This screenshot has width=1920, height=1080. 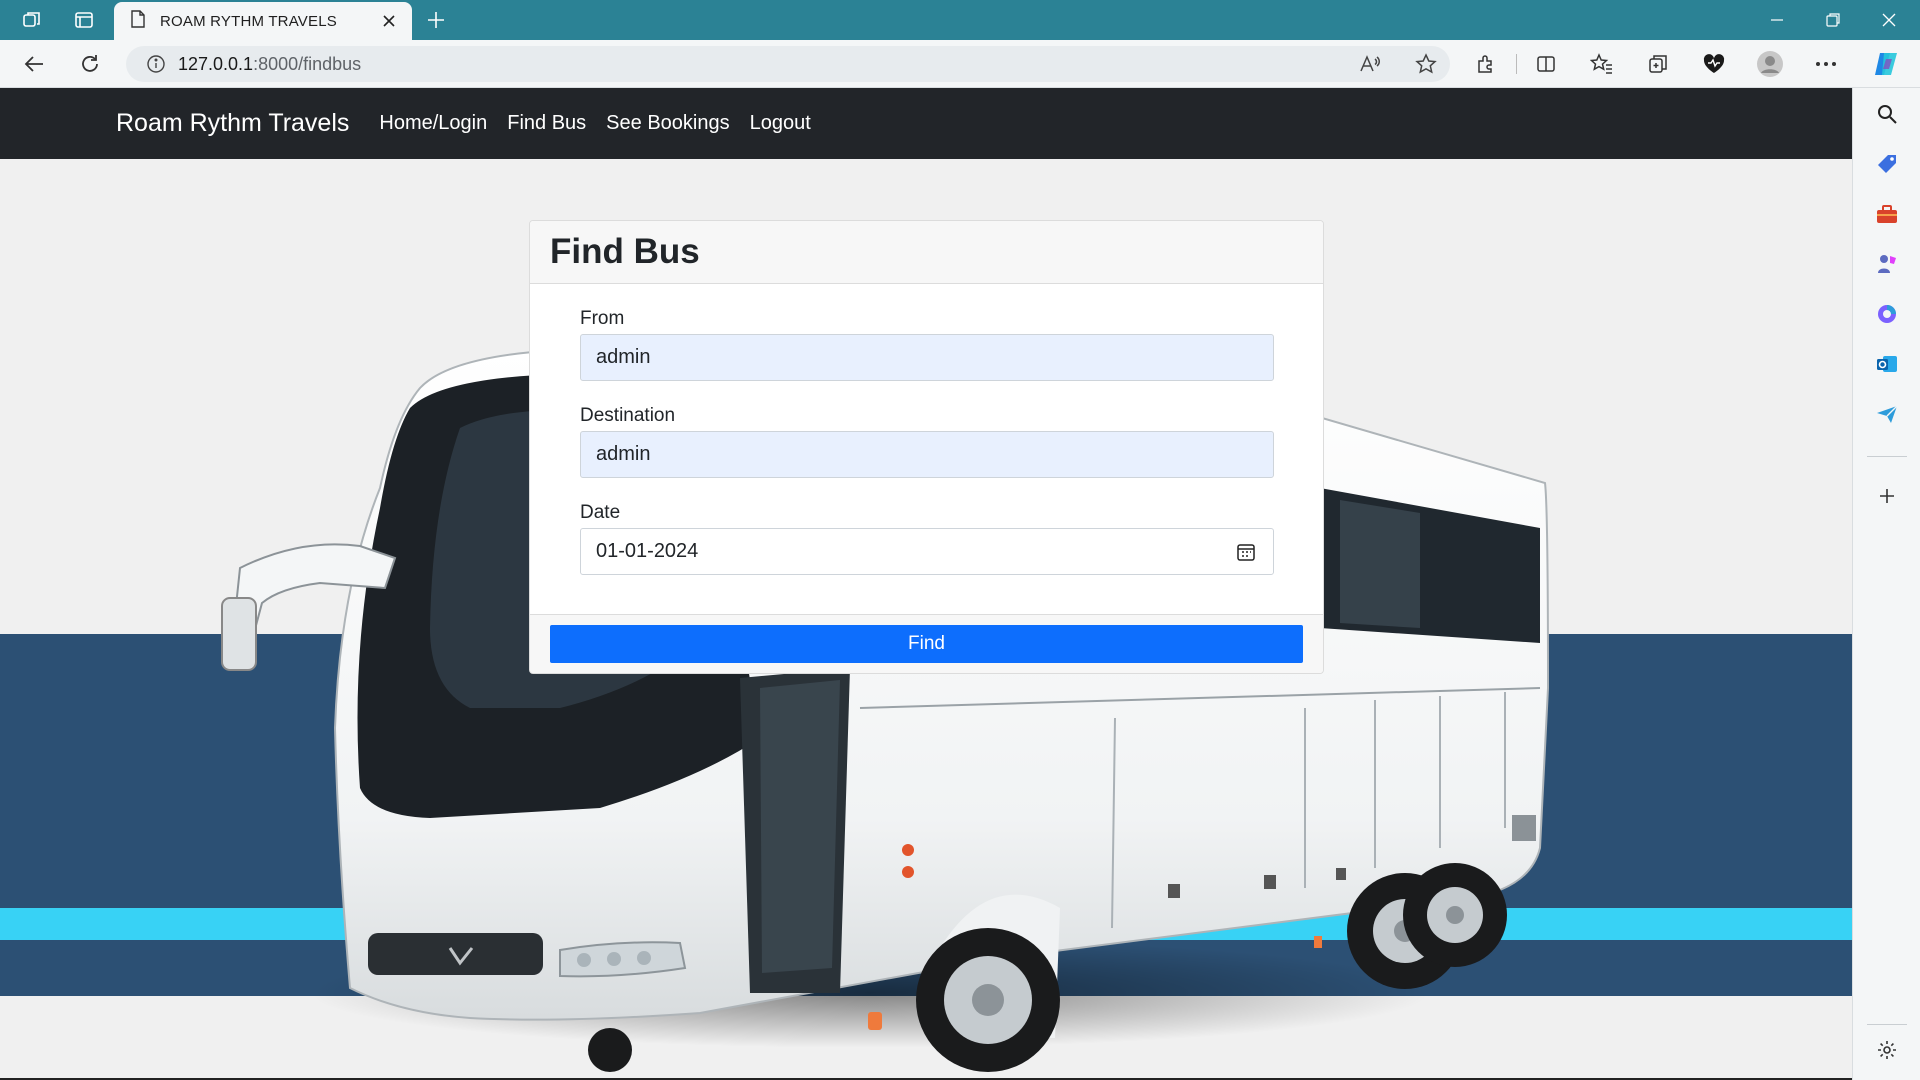 What do you see at coordinates (1887, 164) in the screenshot?
I see `shopping-tag-icon` at bounding box center [1887, 164].